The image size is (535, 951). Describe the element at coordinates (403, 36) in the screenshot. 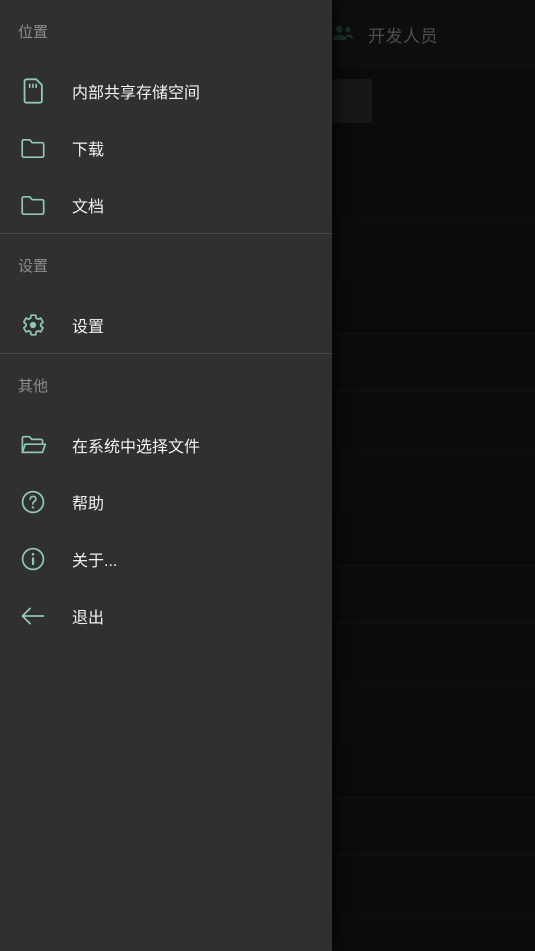

I see `background-app-title: 开发人员` at that location.